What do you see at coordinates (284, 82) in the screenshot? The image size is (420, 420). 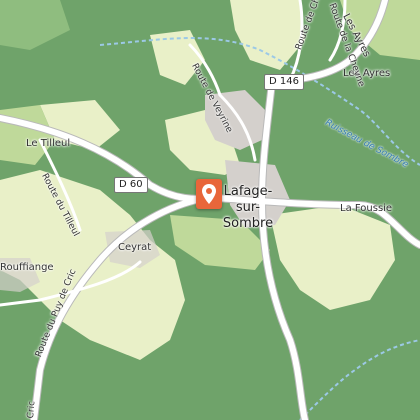 I see `road-shield-d146: D 146` at bounding box center [284, 82].